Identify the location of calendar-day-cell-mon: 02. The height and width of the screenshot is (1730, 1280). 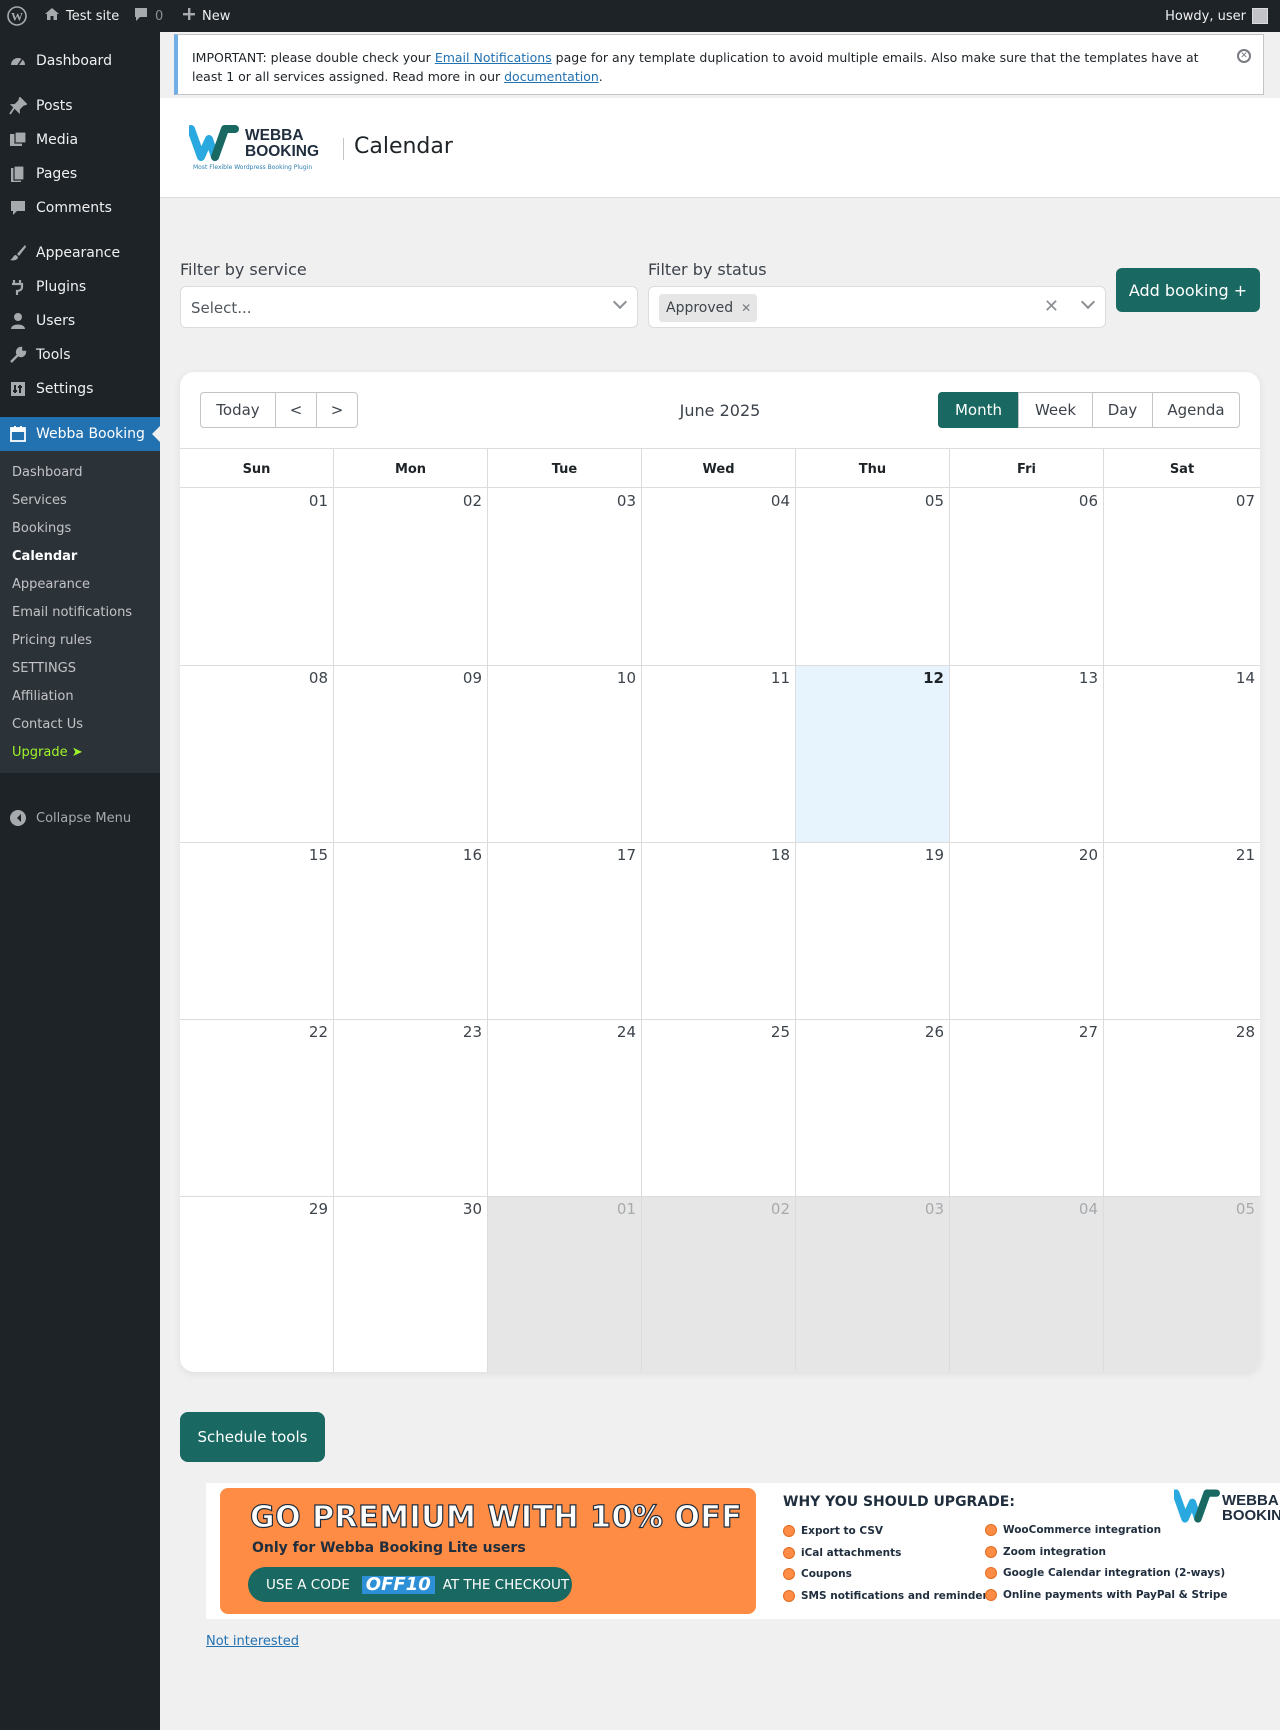
(411, 577).